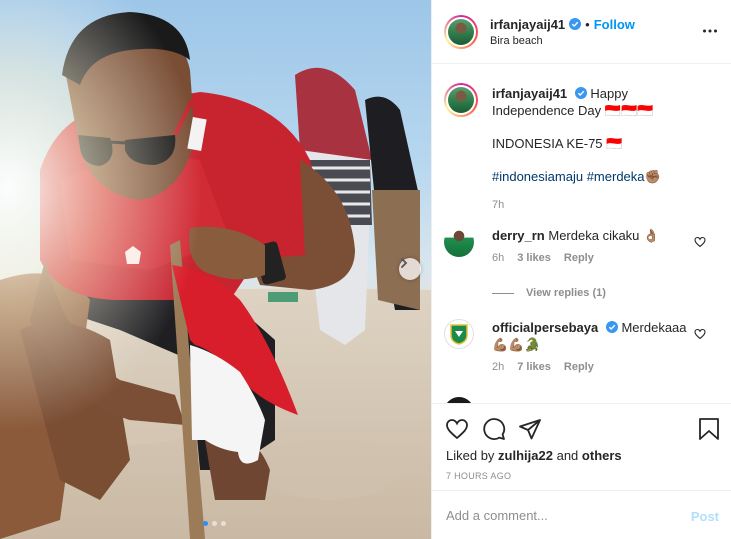  What do you see at coordinates (478, 476) in the screenshot?
I see `post-time-ago: 7 HOURS AGO` at bounding box center [478, 476].